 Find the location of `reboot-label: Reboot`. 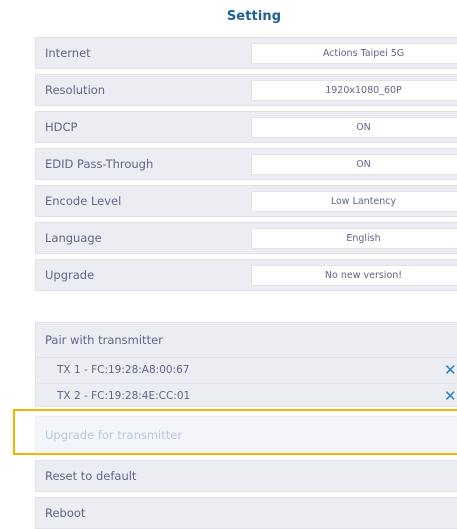

reboot-label: Reboot is located at coordinates (65, 513).